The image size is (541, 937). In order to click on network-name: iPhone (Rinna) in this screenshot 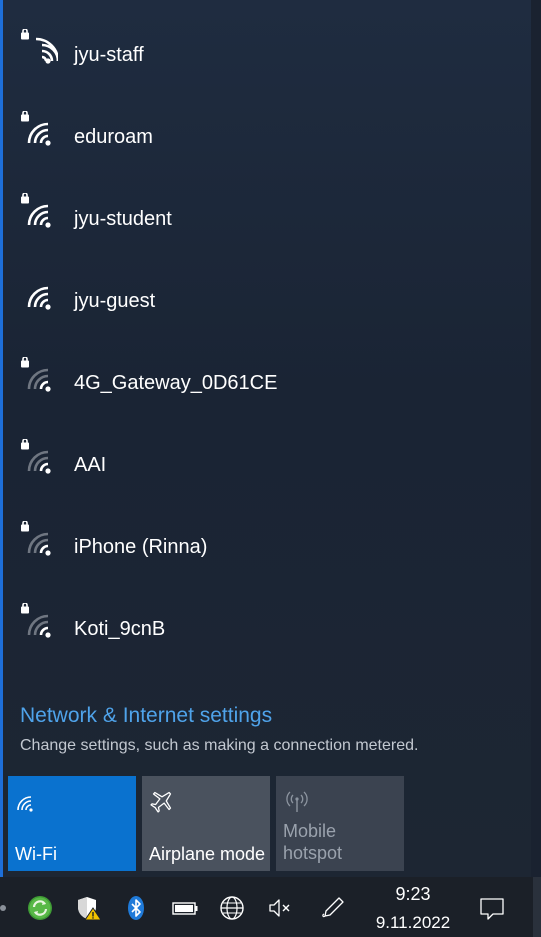, I will do `click(141, 547)`.